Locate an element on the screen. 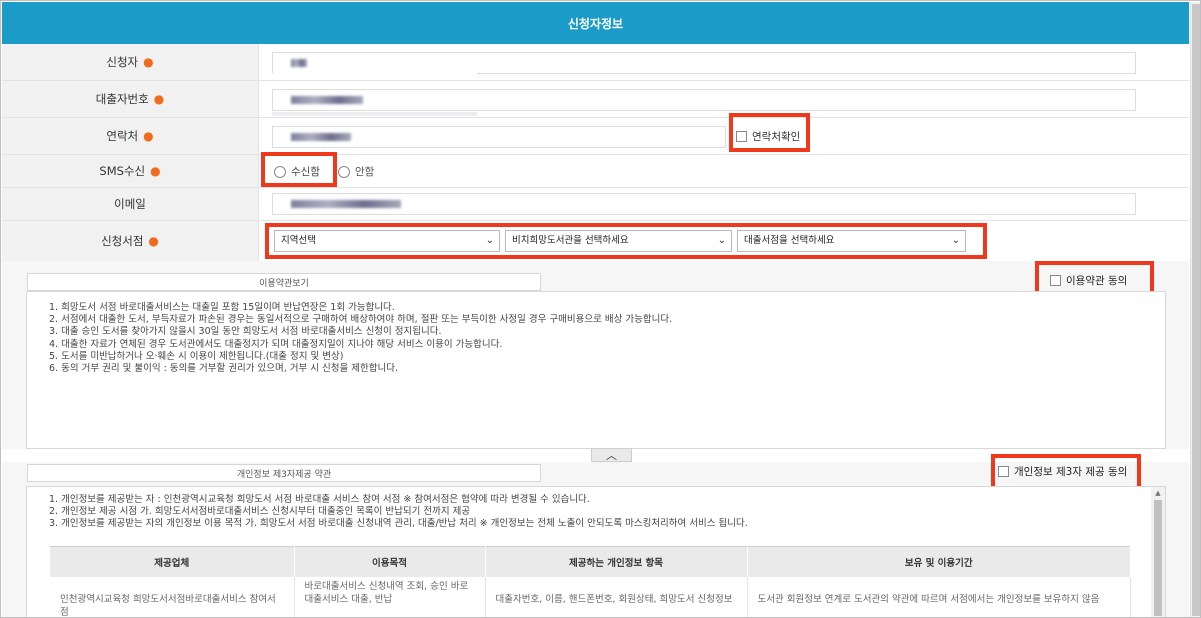 Image resolution: width=1201 pixels, height=618 pixels. table-header-row: 제공업체 이용목적 제공하는 개인정보 항목 보유 및 이용기간 is located at coordinates (590, 561).